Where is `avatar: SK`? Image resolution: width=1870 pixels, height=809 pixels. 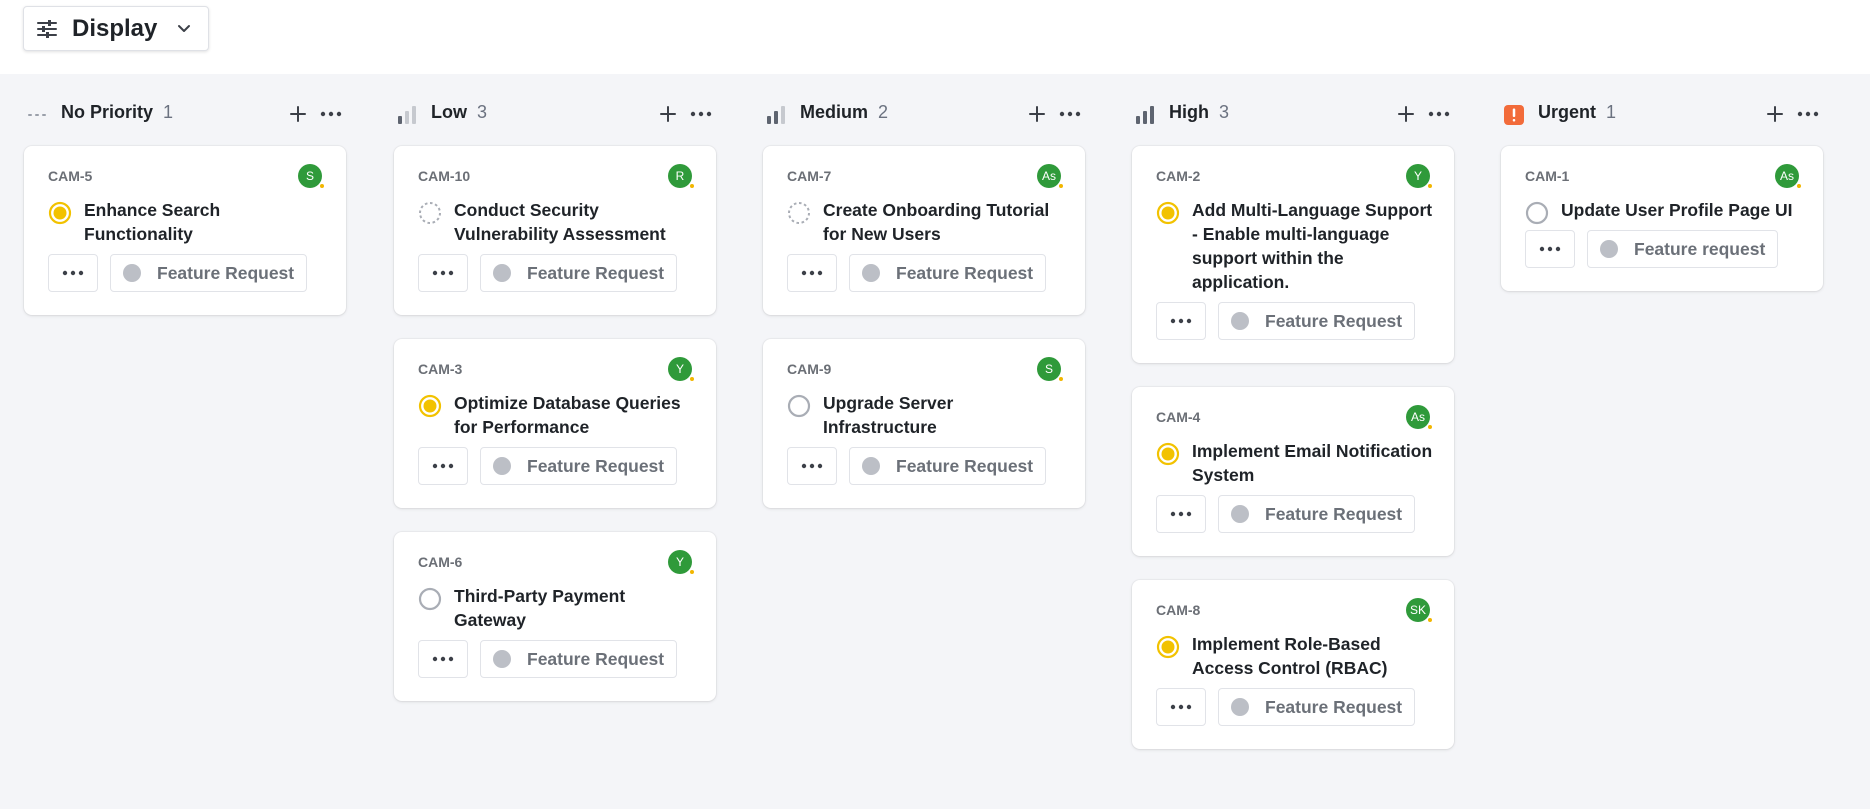
avatar: SK is located at coordinates (1419, 610).